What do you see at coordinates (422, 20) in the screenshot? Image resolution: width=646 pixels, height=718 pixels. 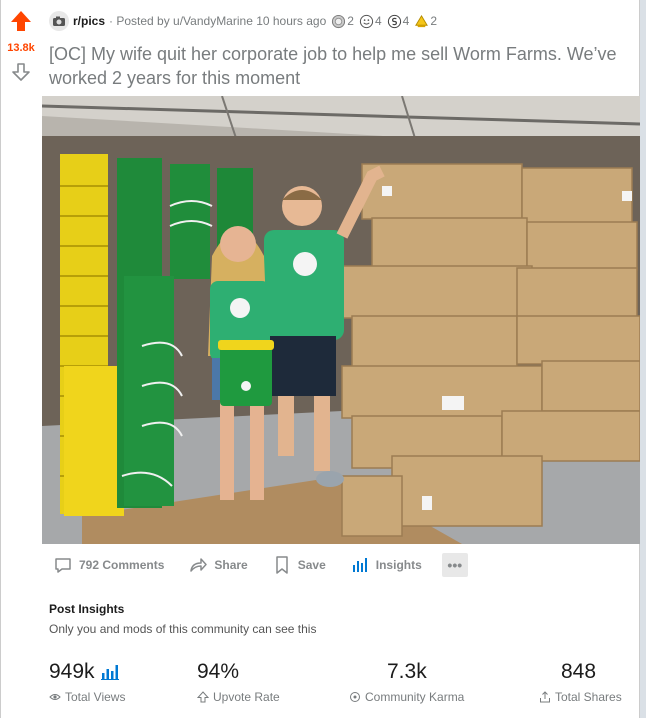 I see `gold-award-icon` at bounding box center [422, 20].